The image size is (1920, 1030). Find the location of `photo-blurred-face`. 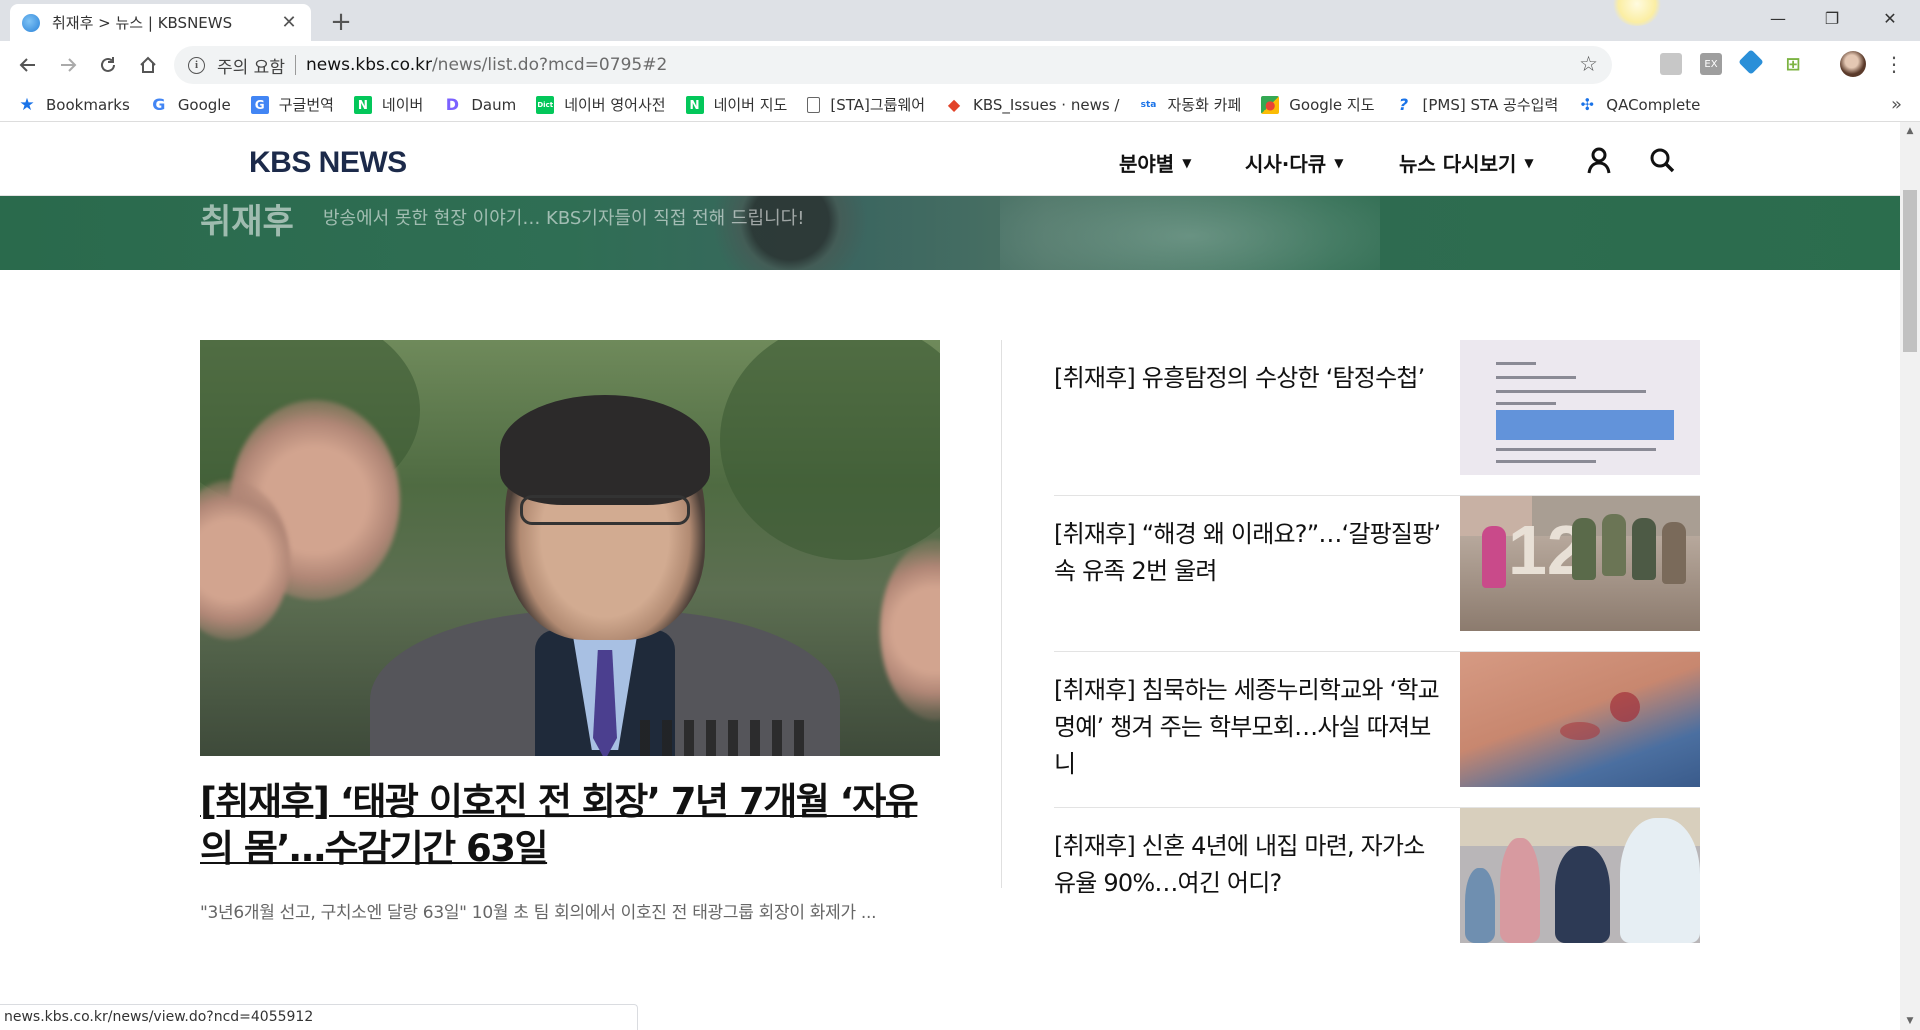

photo-blurred-face is located at coordinates (910, 630).